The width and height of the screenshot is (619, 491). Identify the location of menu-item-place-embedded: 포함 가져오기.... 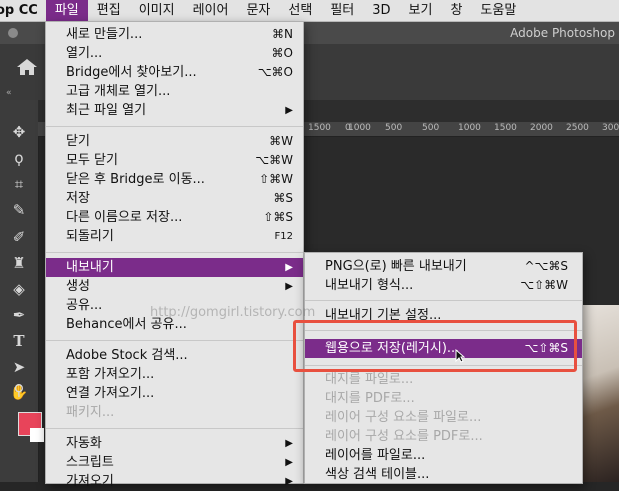
(174, 374).